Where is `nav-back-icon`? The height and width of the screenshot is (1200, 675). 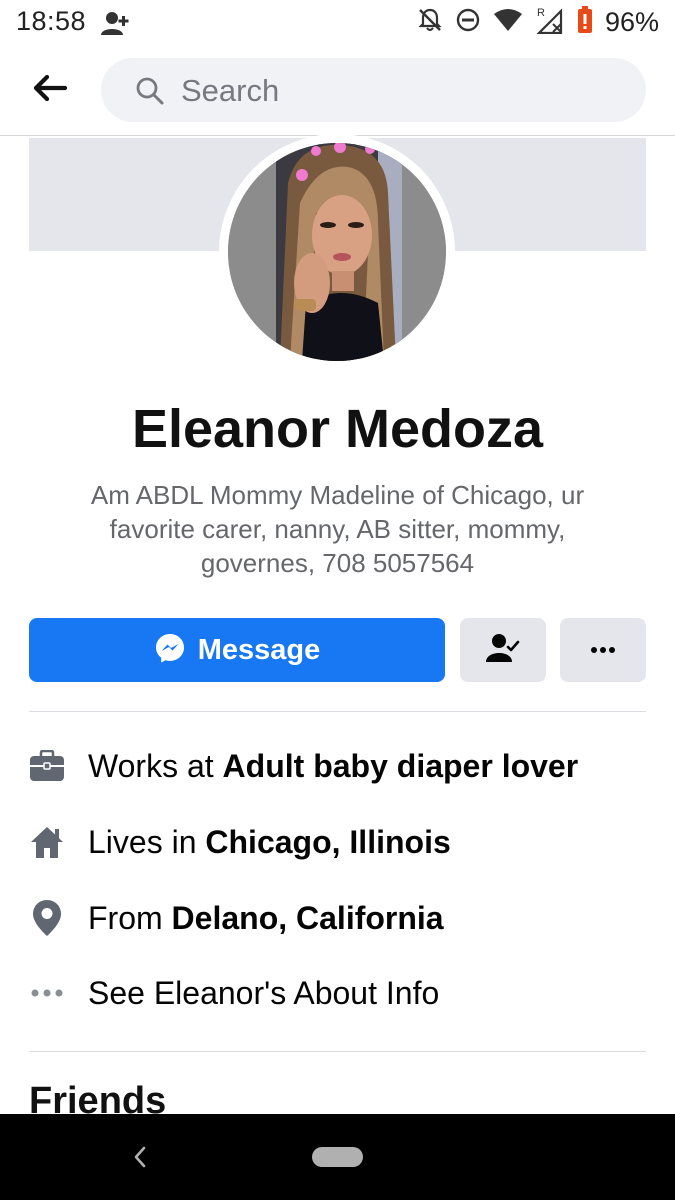 nav-back-icon is located at coordinates (140, 1157).